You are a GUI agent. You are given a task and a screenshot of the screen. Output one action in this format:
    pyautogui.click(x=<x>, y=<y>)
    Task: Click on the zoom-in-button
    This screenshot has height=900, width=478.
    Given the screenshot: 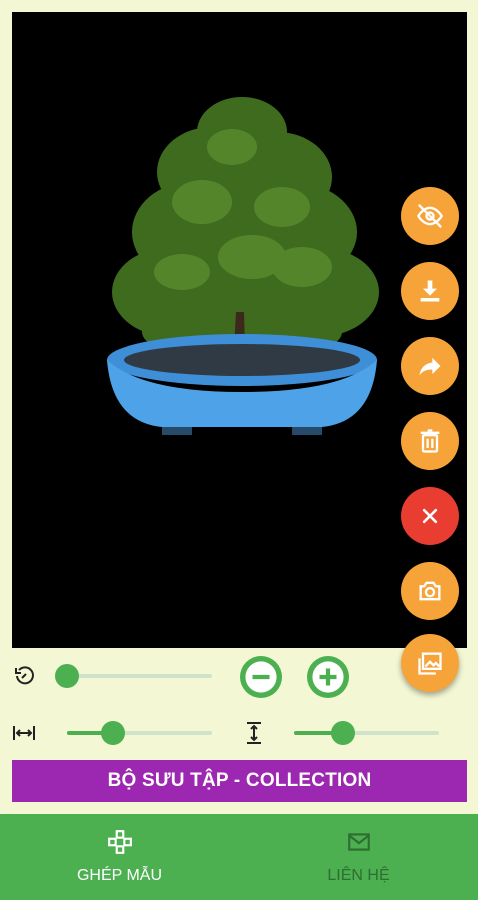 What is the action you would take?
    pyautogui.click(x=328, y=677)
    